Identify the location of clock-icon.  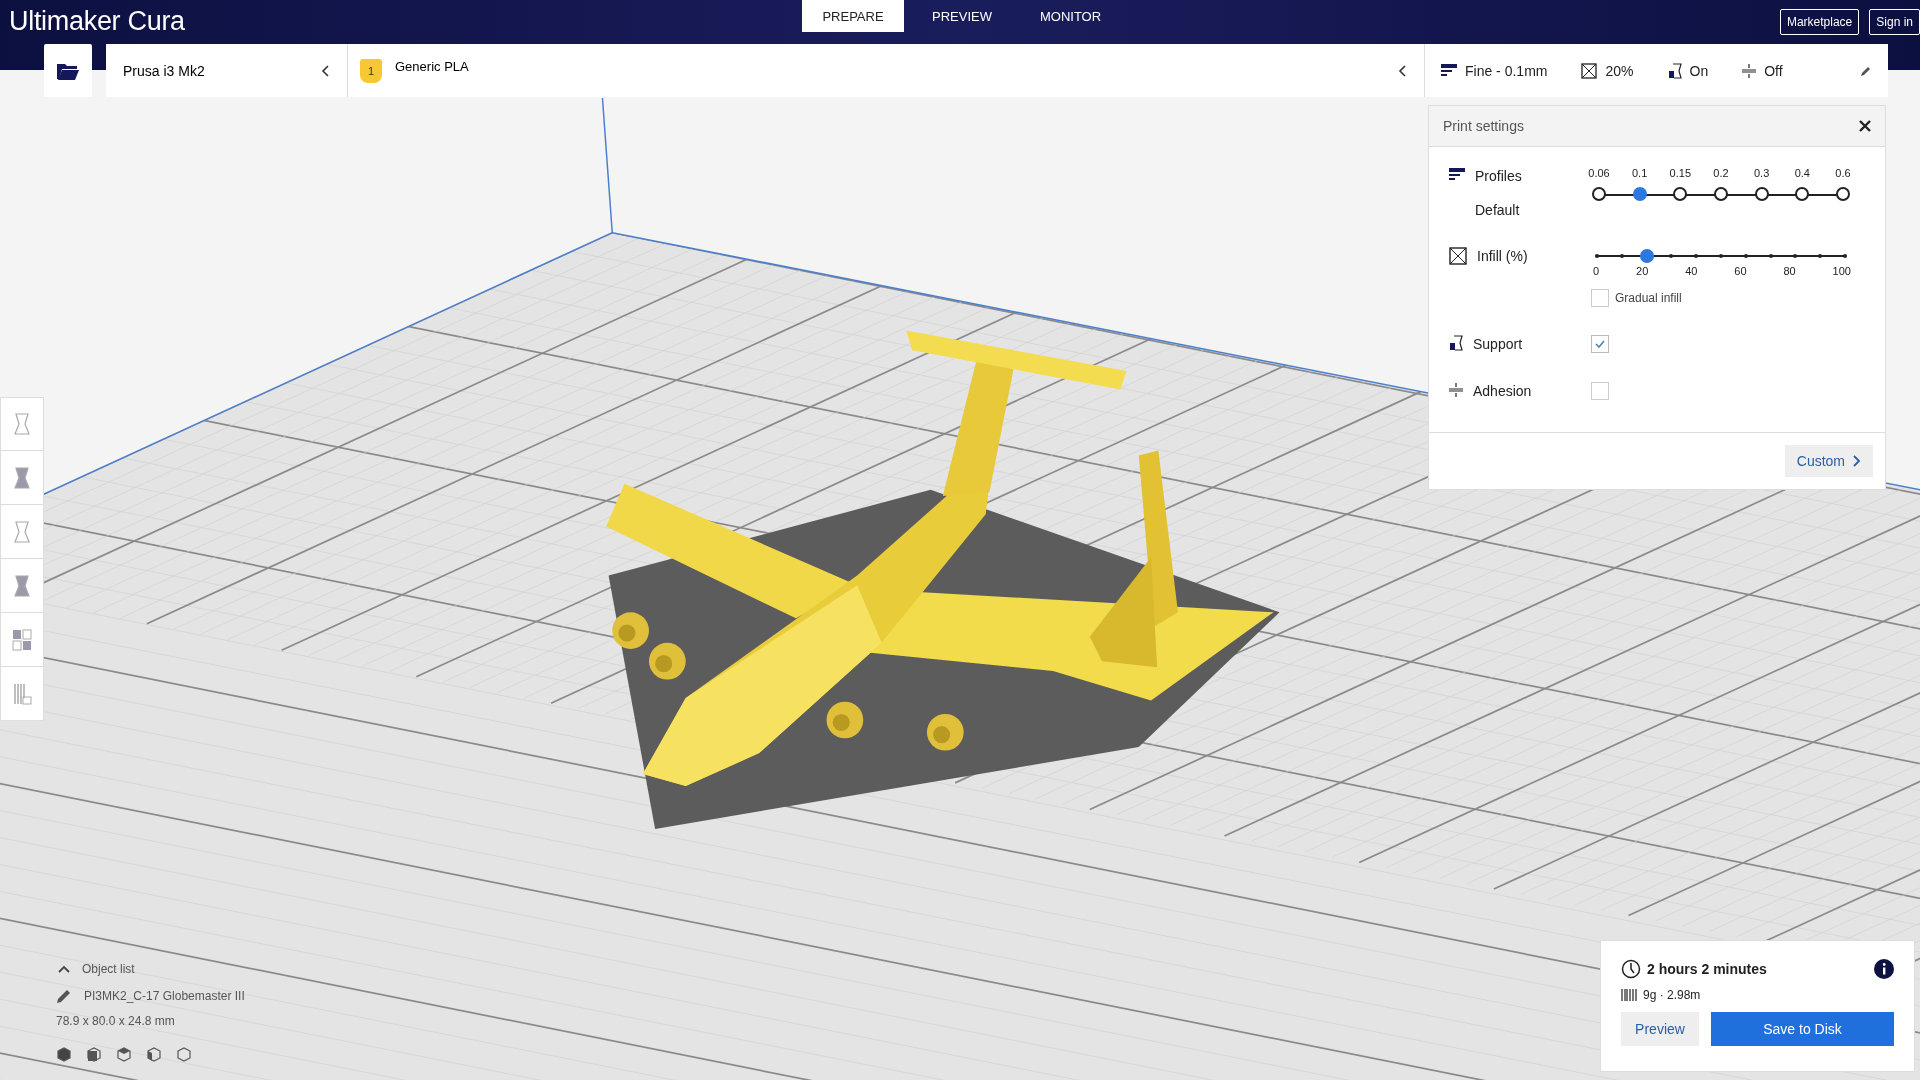
(1631, 969).